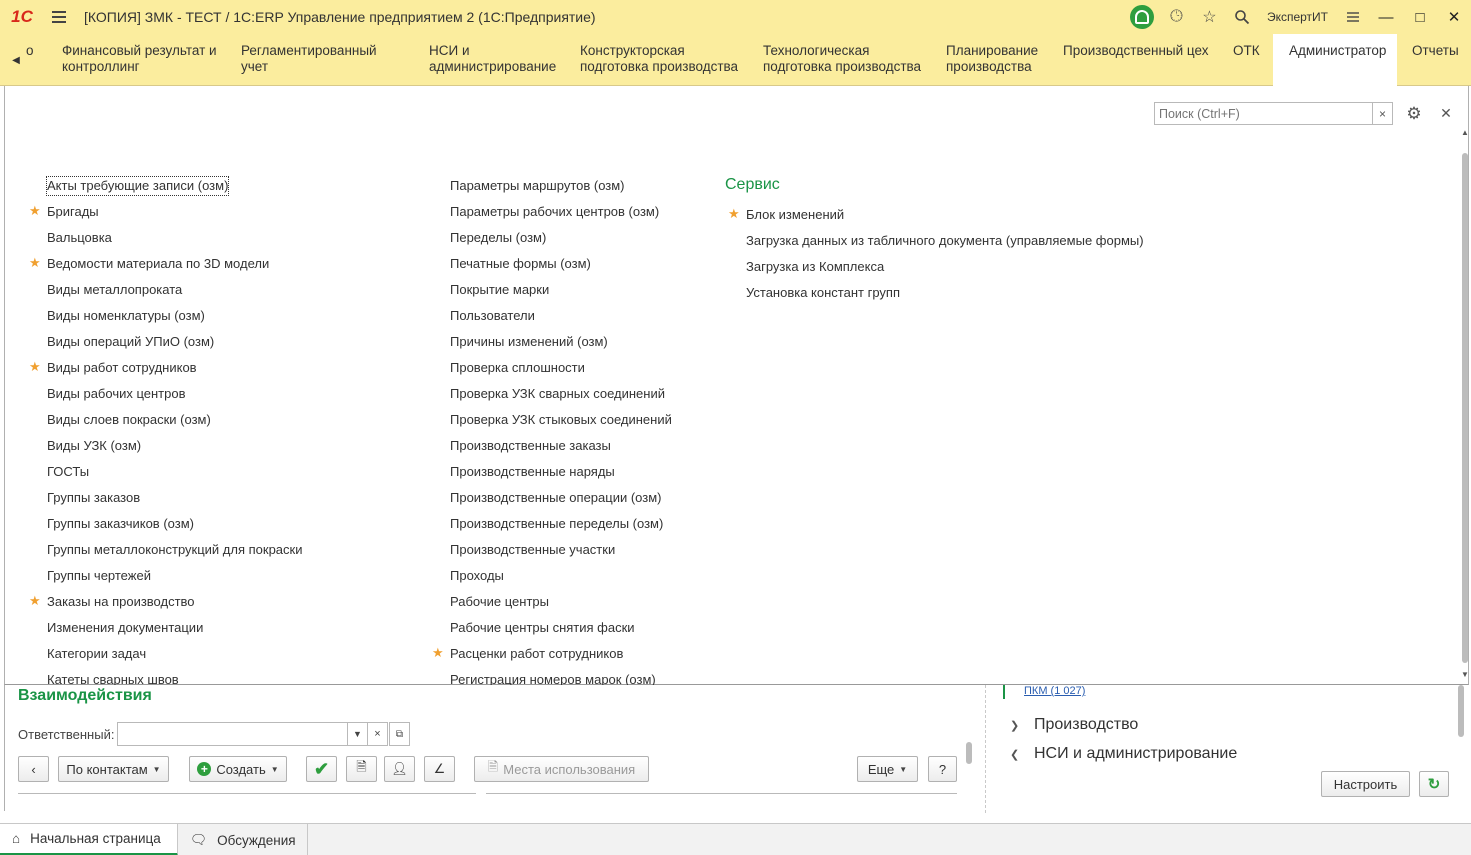  Describe the element at coordinates (1414, 113) in the screenshot. I see `gear-icon: ⚙` at that location.